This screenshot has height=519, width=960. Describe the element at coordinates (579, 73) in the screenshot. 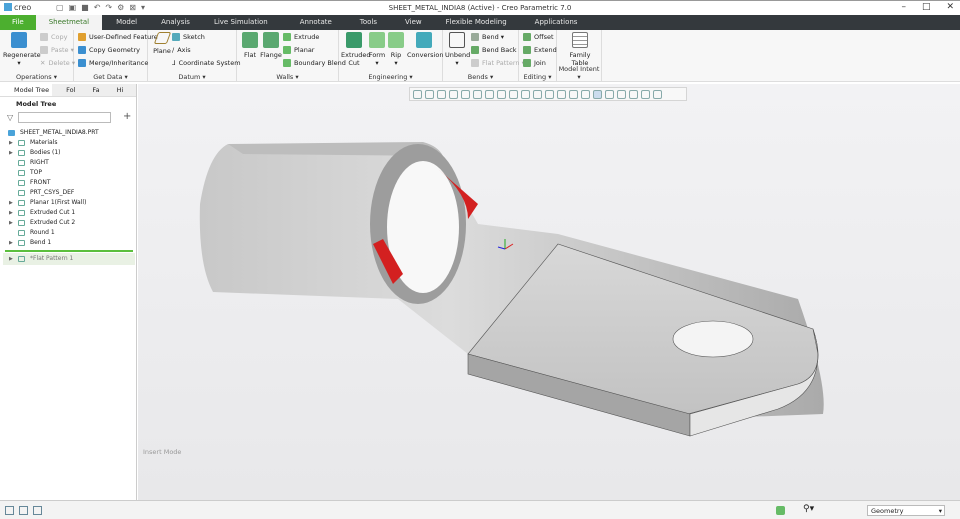

I see `model-intent-group-label: Model Intent ▾` at that location.